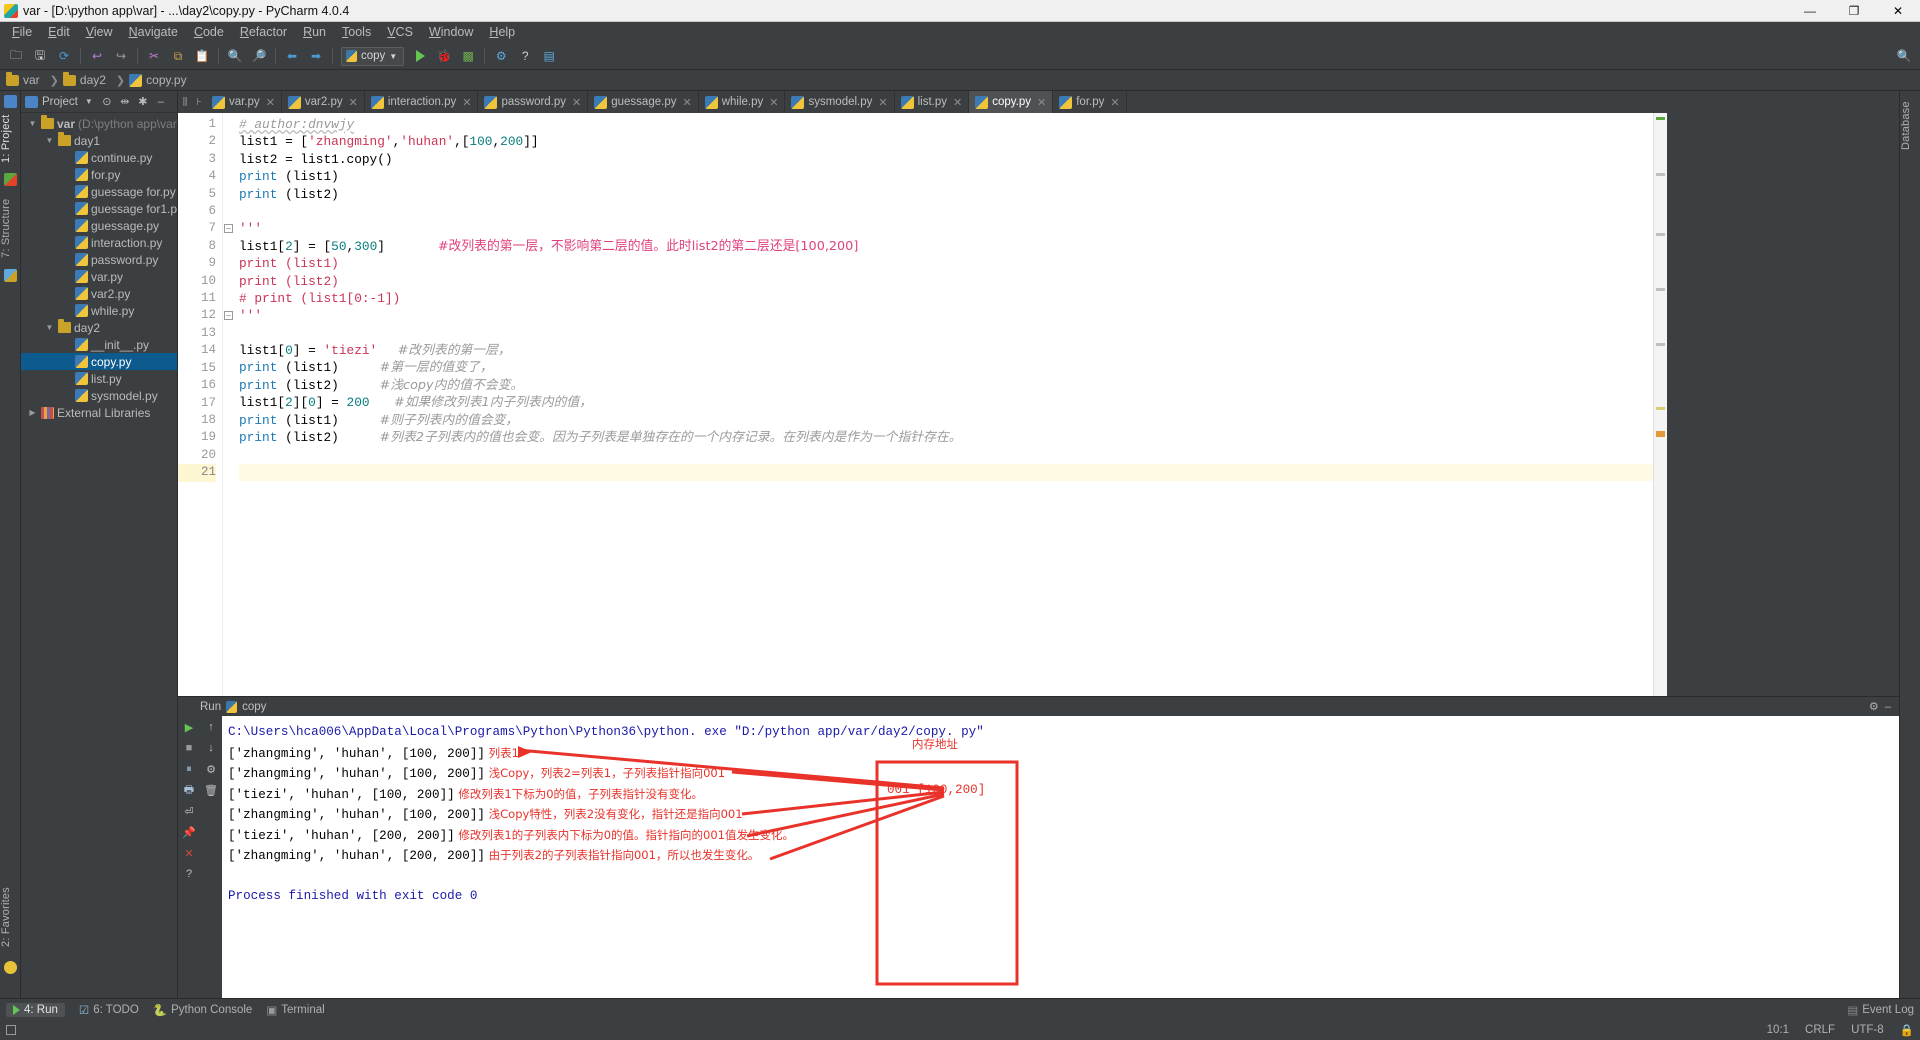 Image resolution: width=1920 pixels, height=1040 pixels. What do you see at coordinates (10, 228) in the screenshot?
I see `sidebar-item-structure: 7: Structure` at bounding box center [10, 228].